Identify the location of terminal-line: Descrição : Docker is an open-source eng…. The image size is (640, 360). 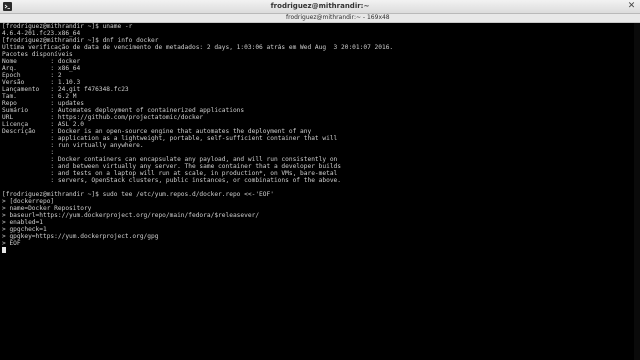
(157, 131).